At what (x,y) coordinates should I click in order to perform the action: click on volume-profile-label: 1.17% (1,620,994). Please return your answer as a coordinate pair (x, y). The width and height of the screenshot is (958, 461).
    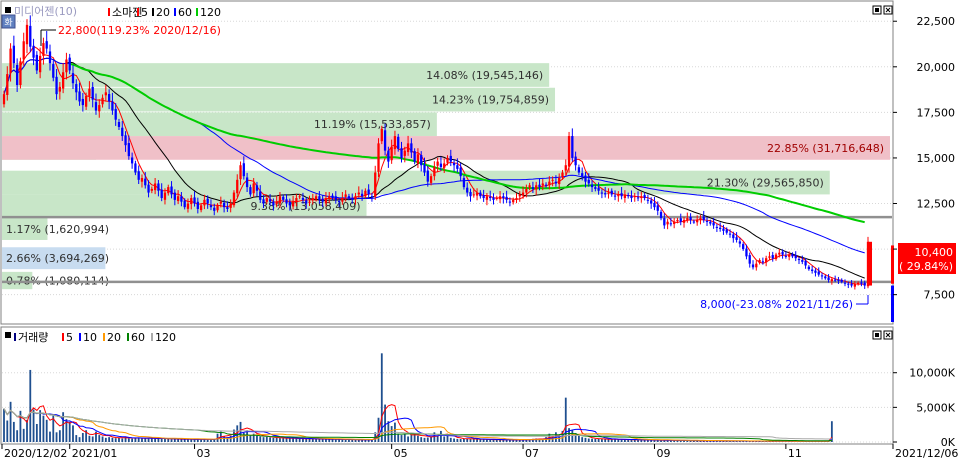
    Looking at the image, I should click on (57, 229).